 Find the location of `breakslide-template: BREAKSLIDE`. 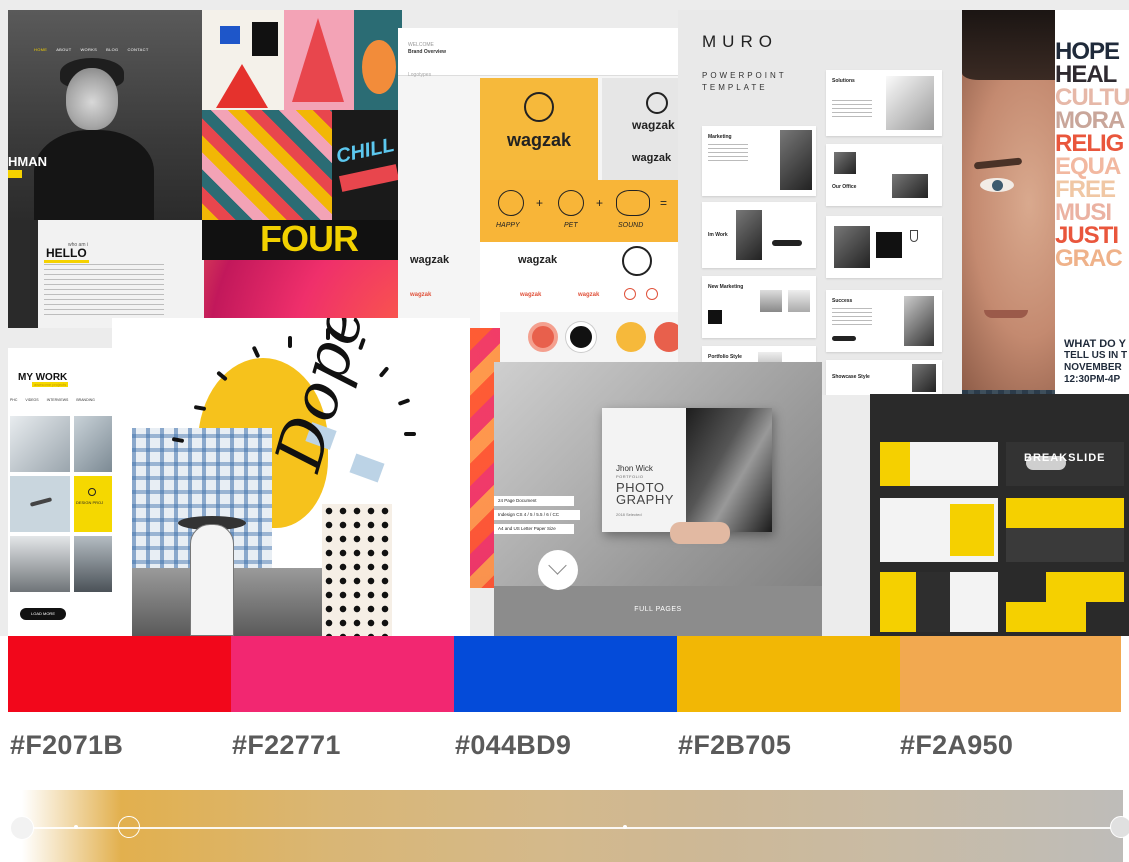

breakslide-template: BREAKSLIDE is located at coordinates (999, 515).